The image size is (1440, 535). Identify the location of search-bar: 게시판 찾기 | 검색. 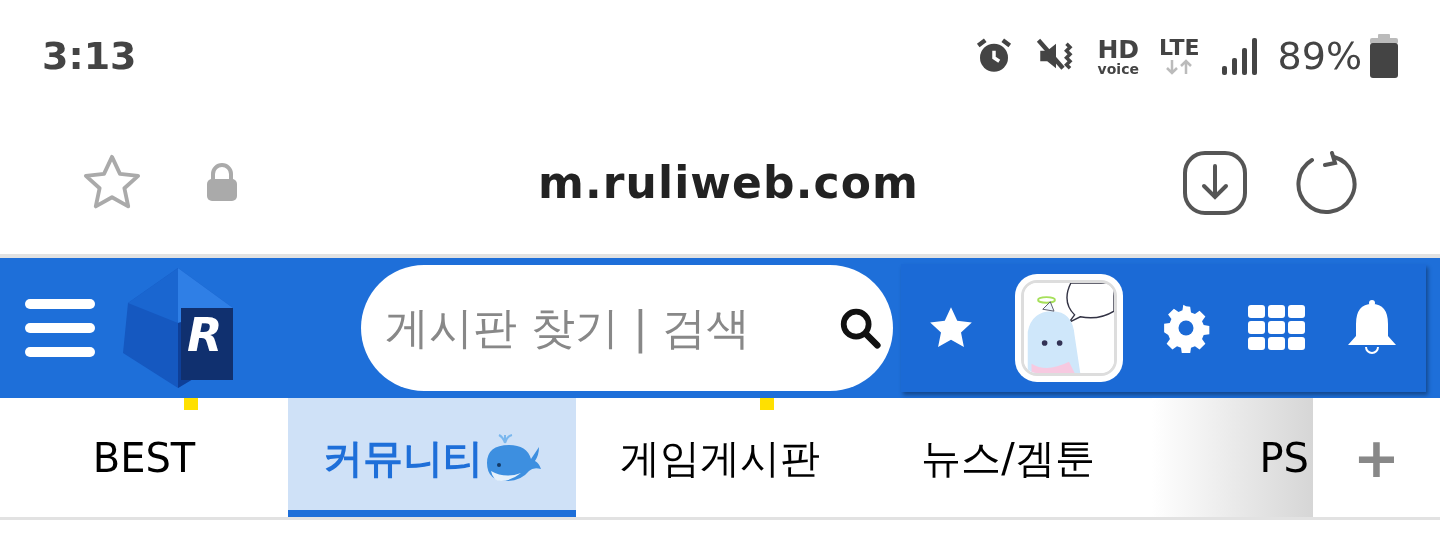
(627, 328).